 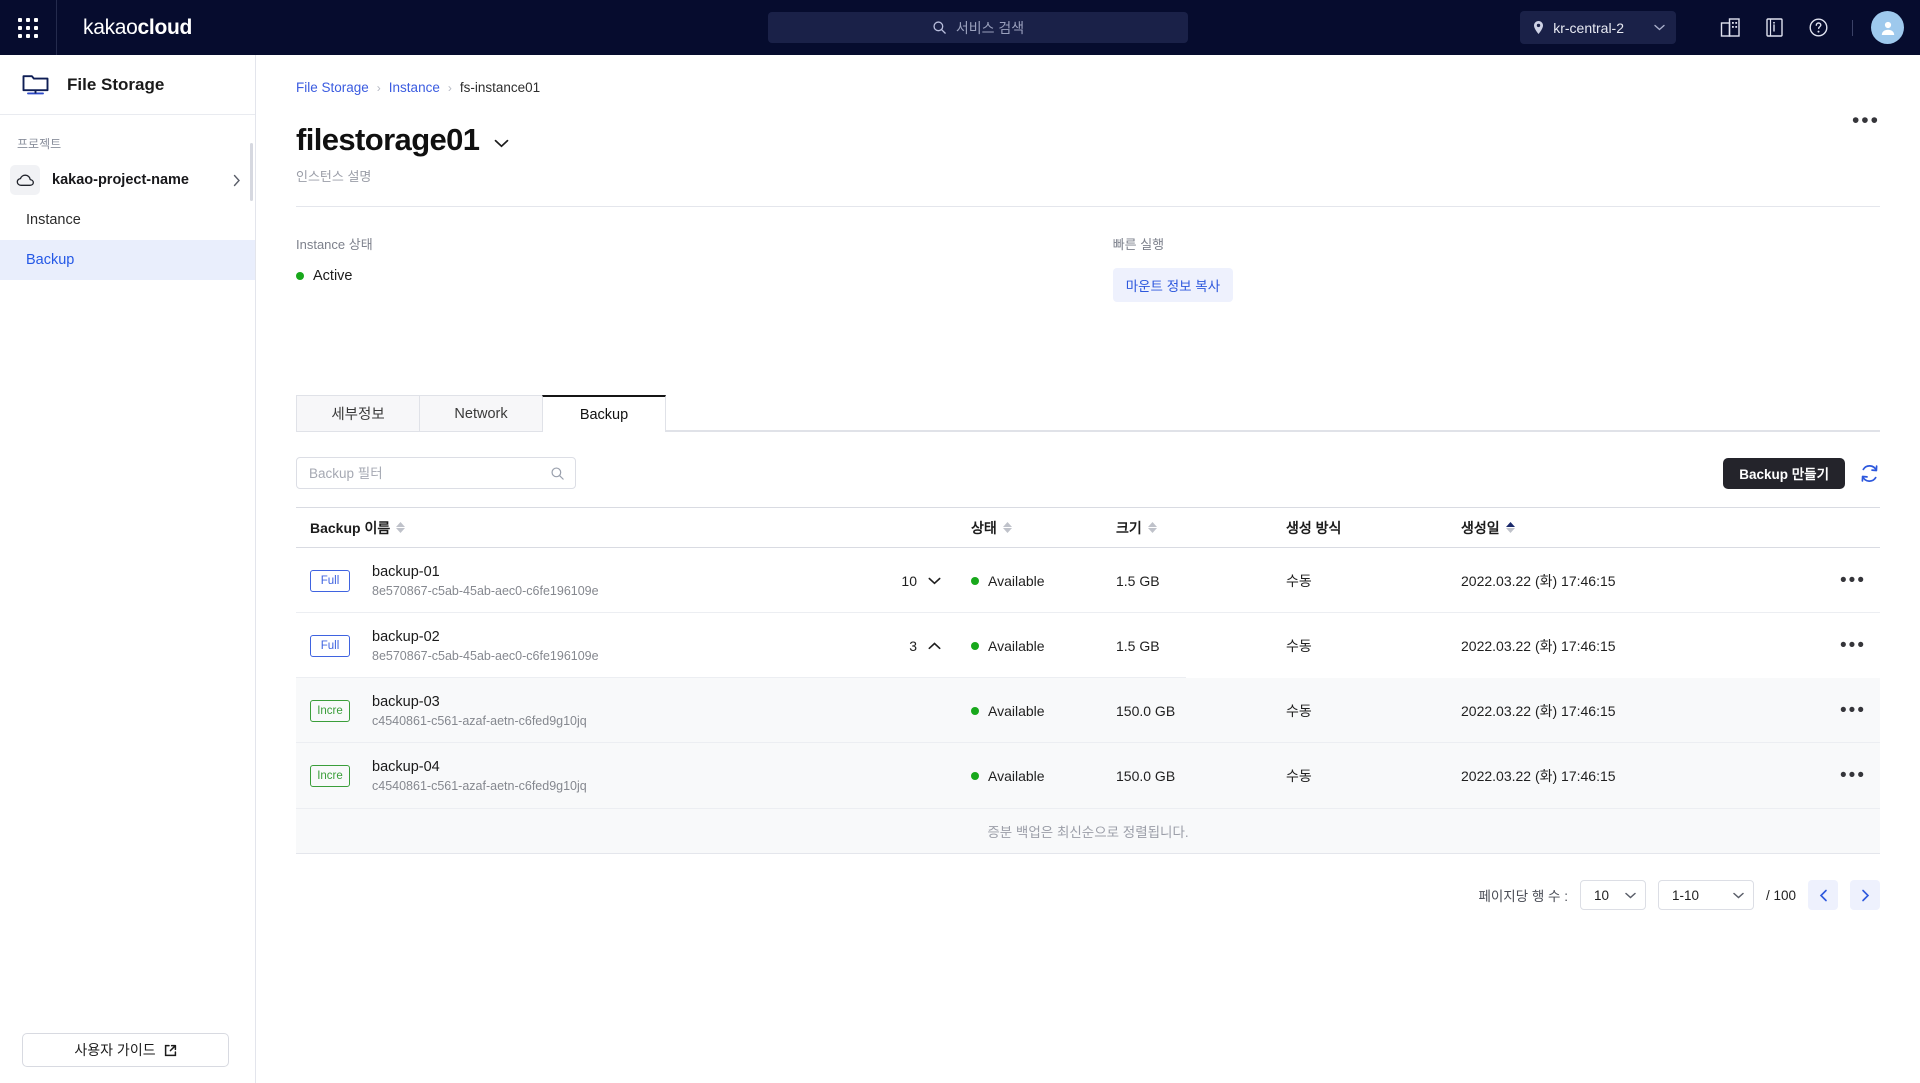 I want to click on search-icon, so click(x=939, y=27).